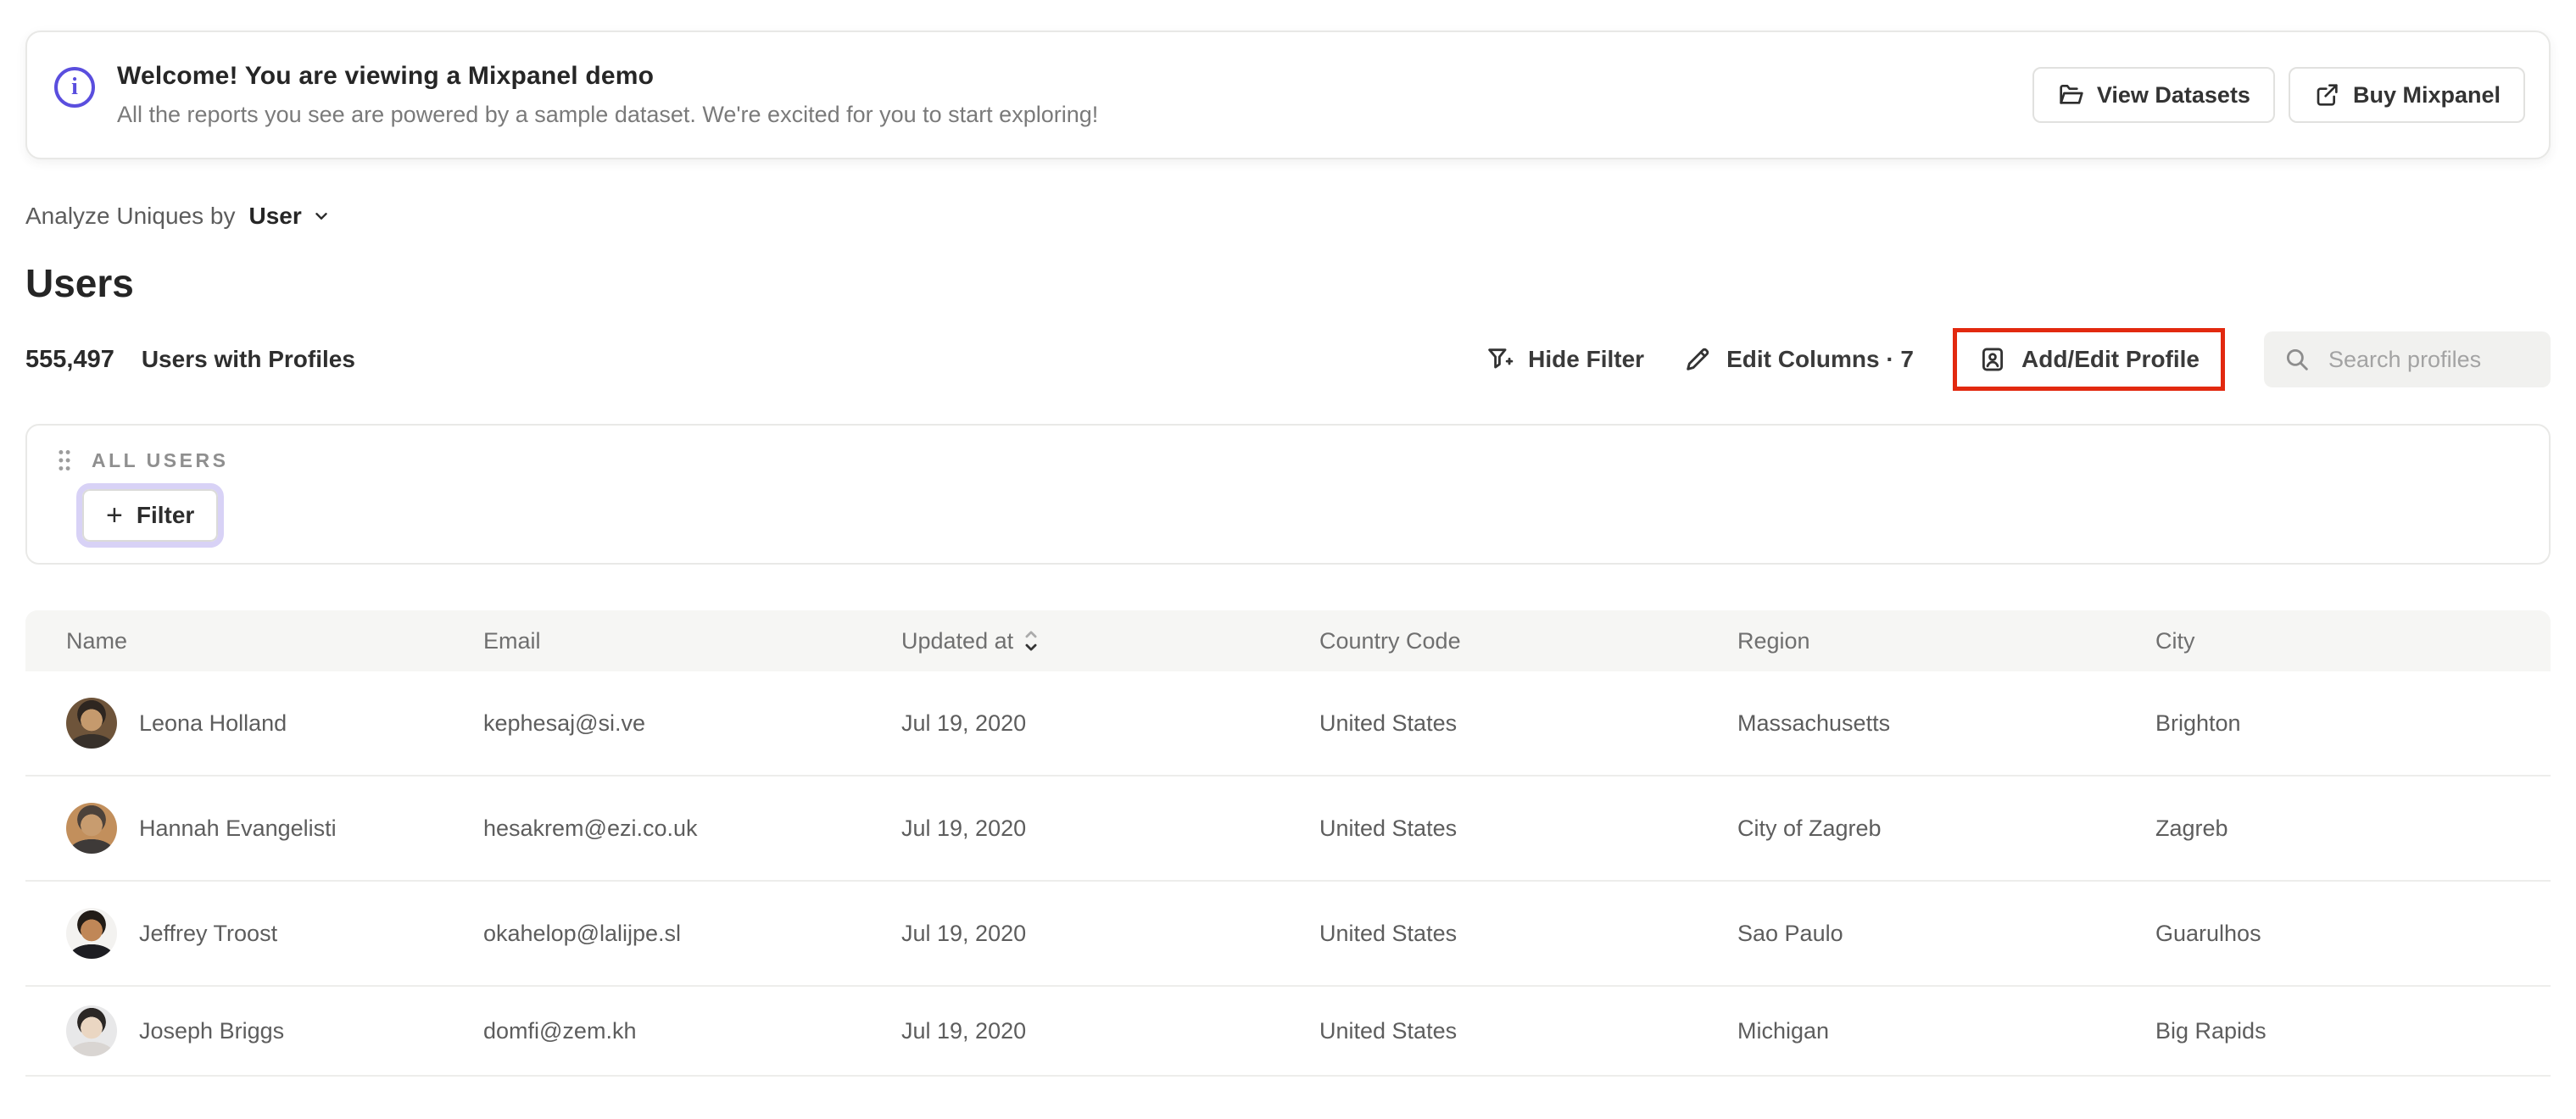  I want to click on name-cell: Joseph Briggs, so click(274, 1030).